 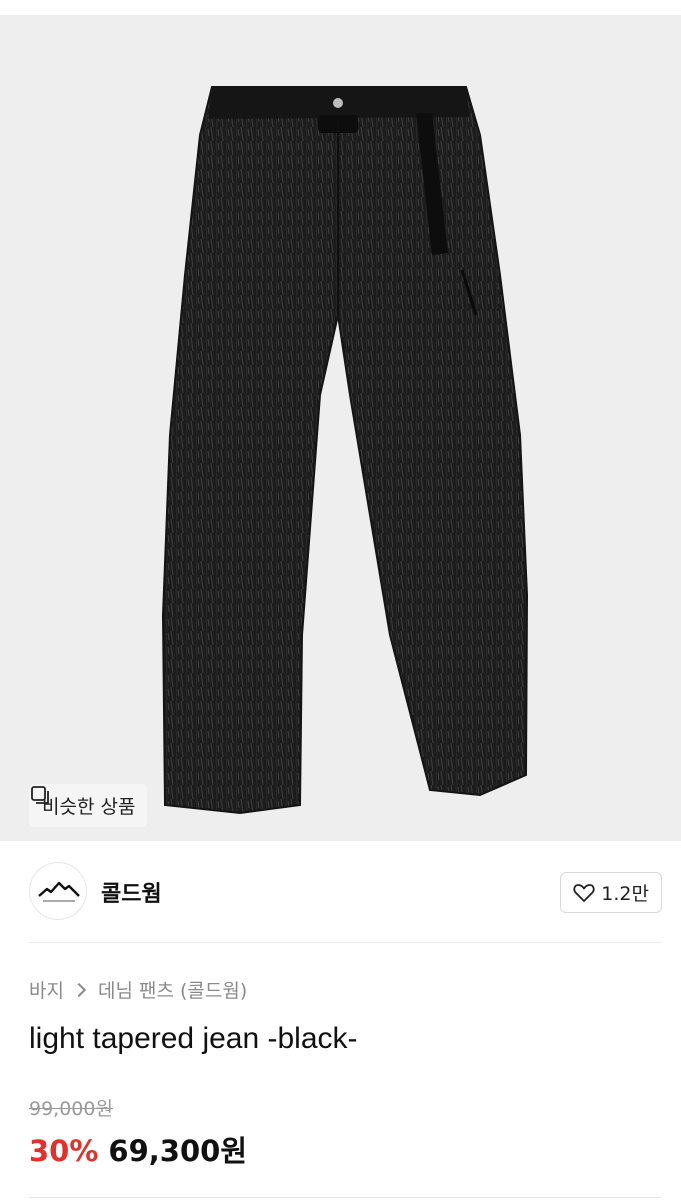 I want to click on breadcrumb: 바지 데님 팬츠 (콜드웜), so click(x=138, y=989).